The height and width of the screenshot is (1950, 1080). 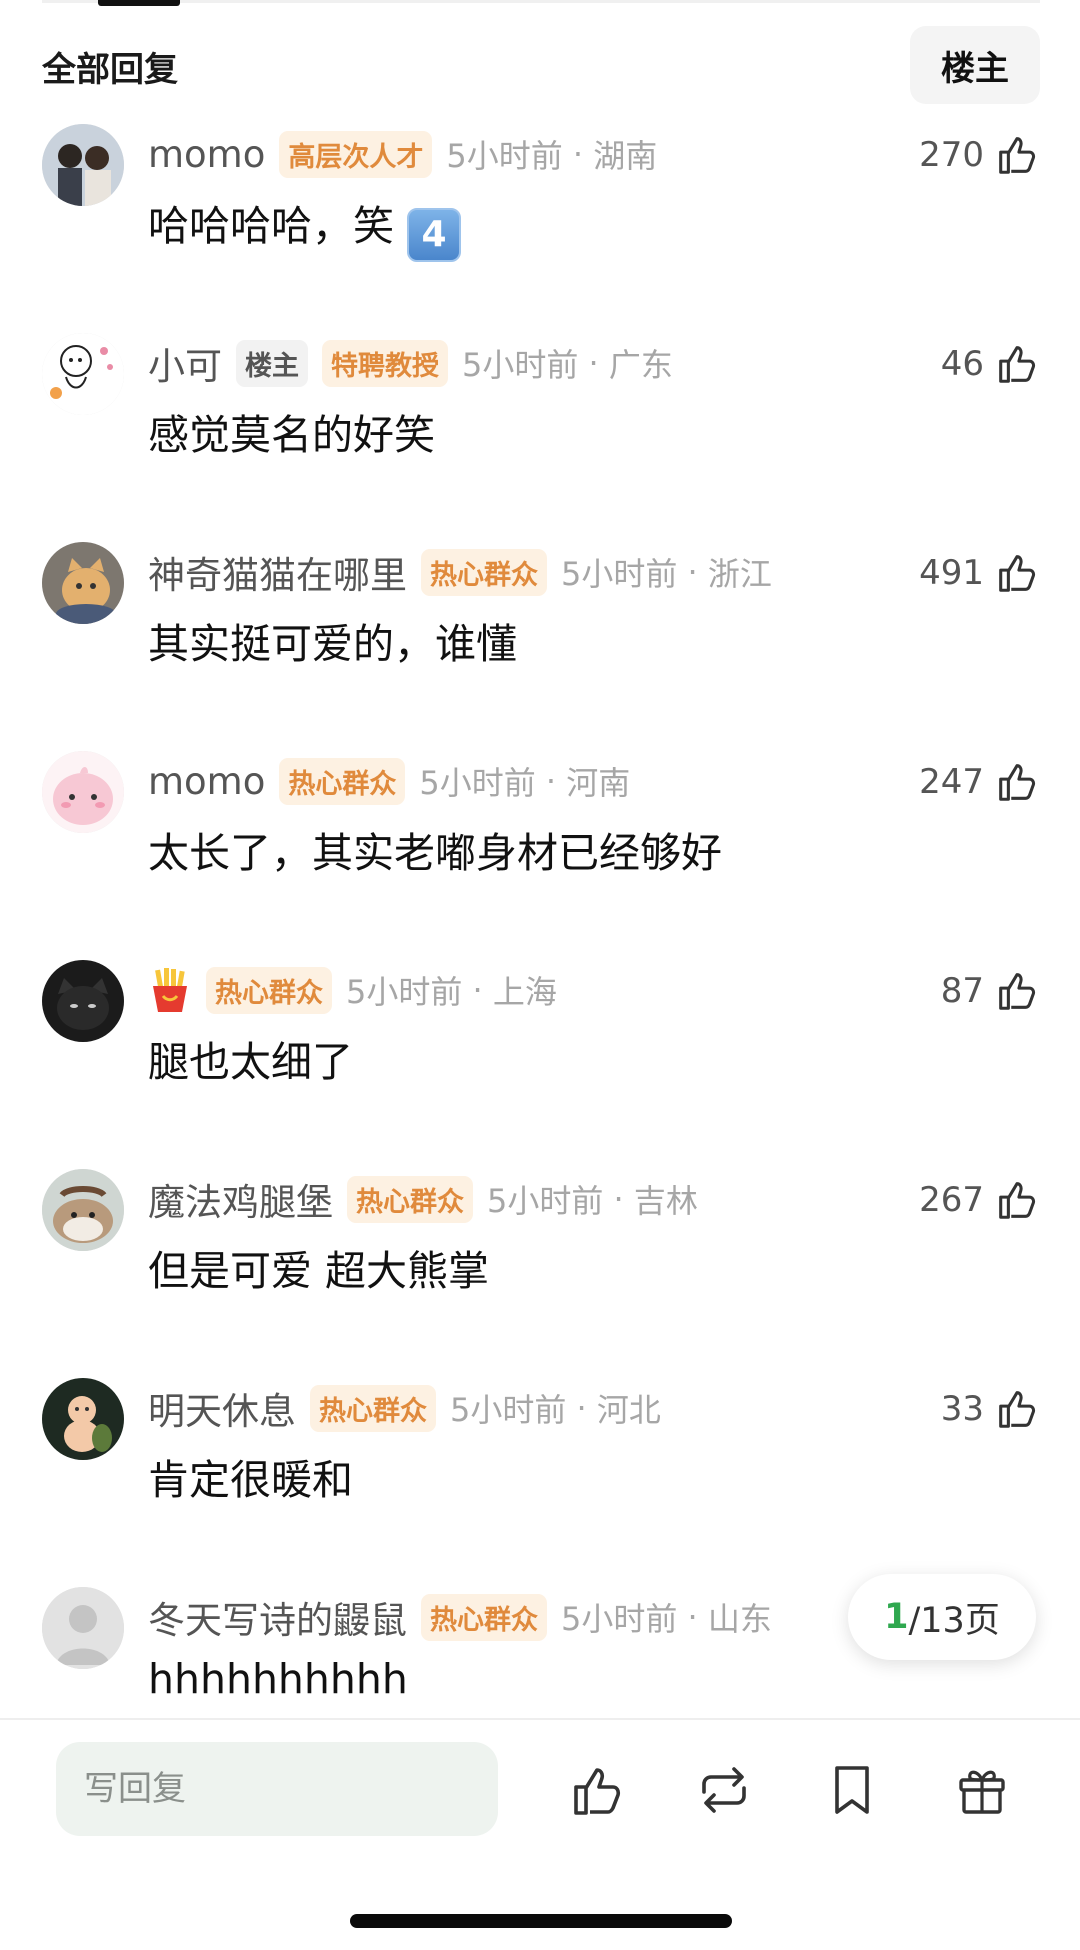 What do you see at coordinates (954, 1620) in the screenshot?
I see `page-total: /13页` at bounding box center [954, 1620].